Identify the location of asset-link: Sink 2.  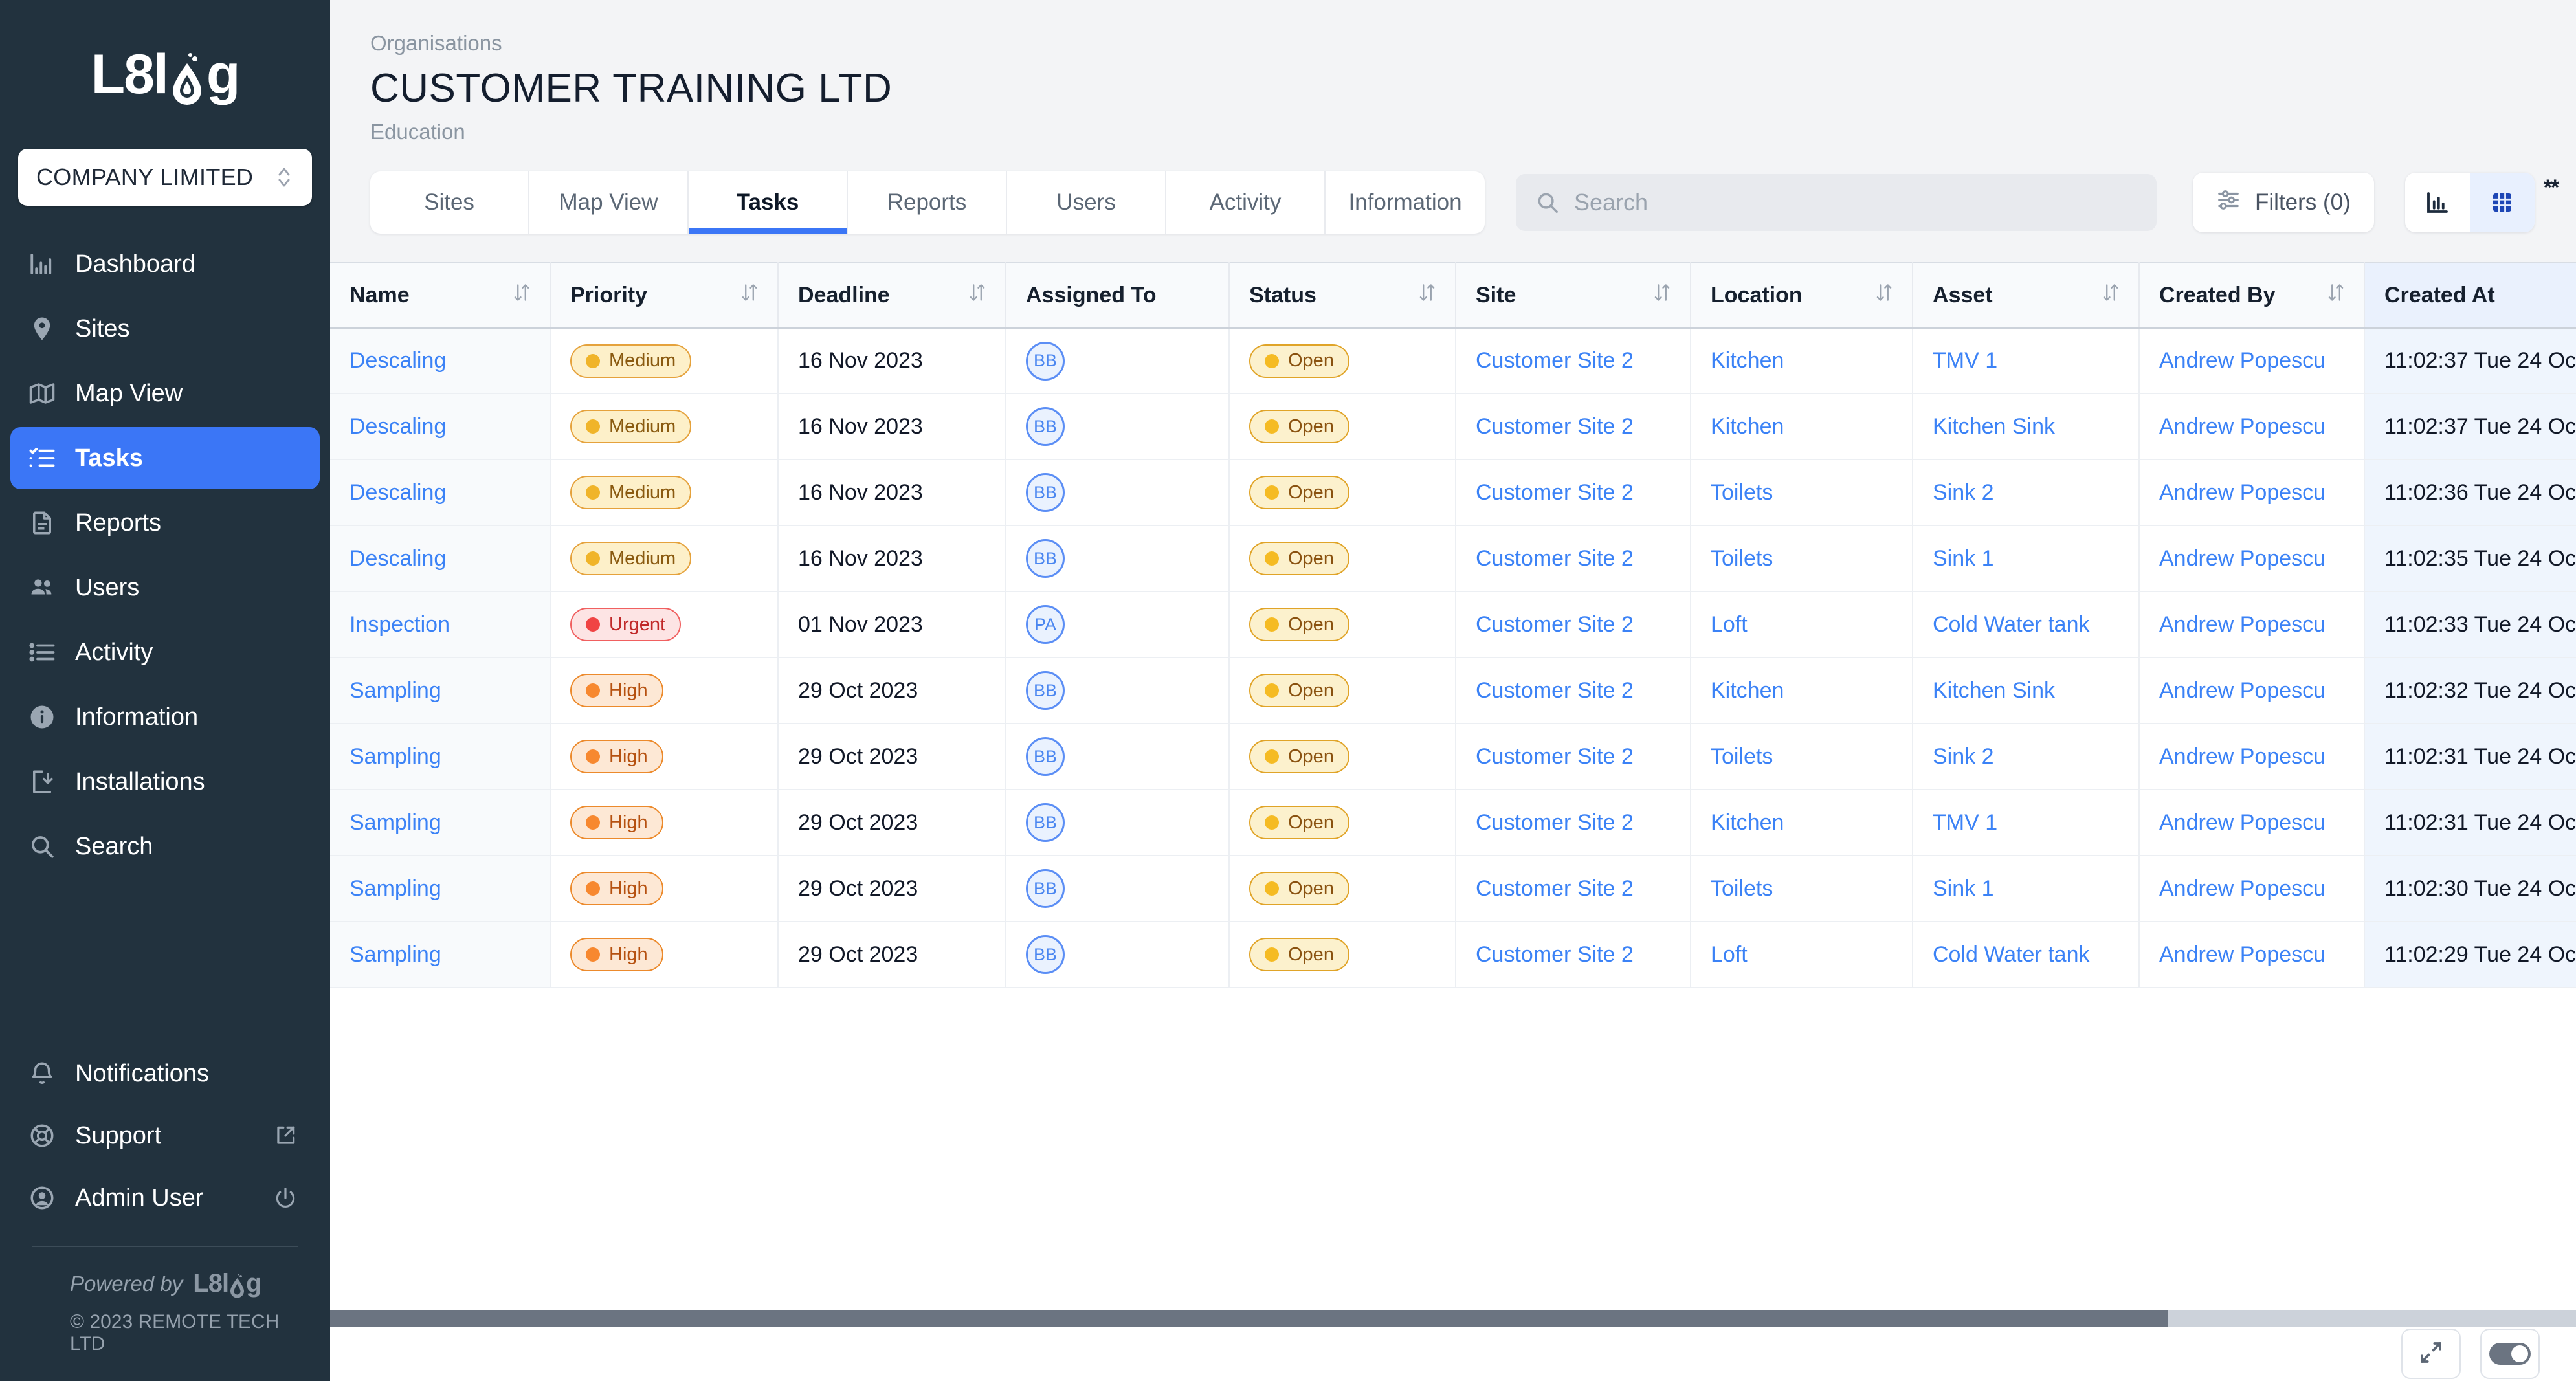
(1963, 492).